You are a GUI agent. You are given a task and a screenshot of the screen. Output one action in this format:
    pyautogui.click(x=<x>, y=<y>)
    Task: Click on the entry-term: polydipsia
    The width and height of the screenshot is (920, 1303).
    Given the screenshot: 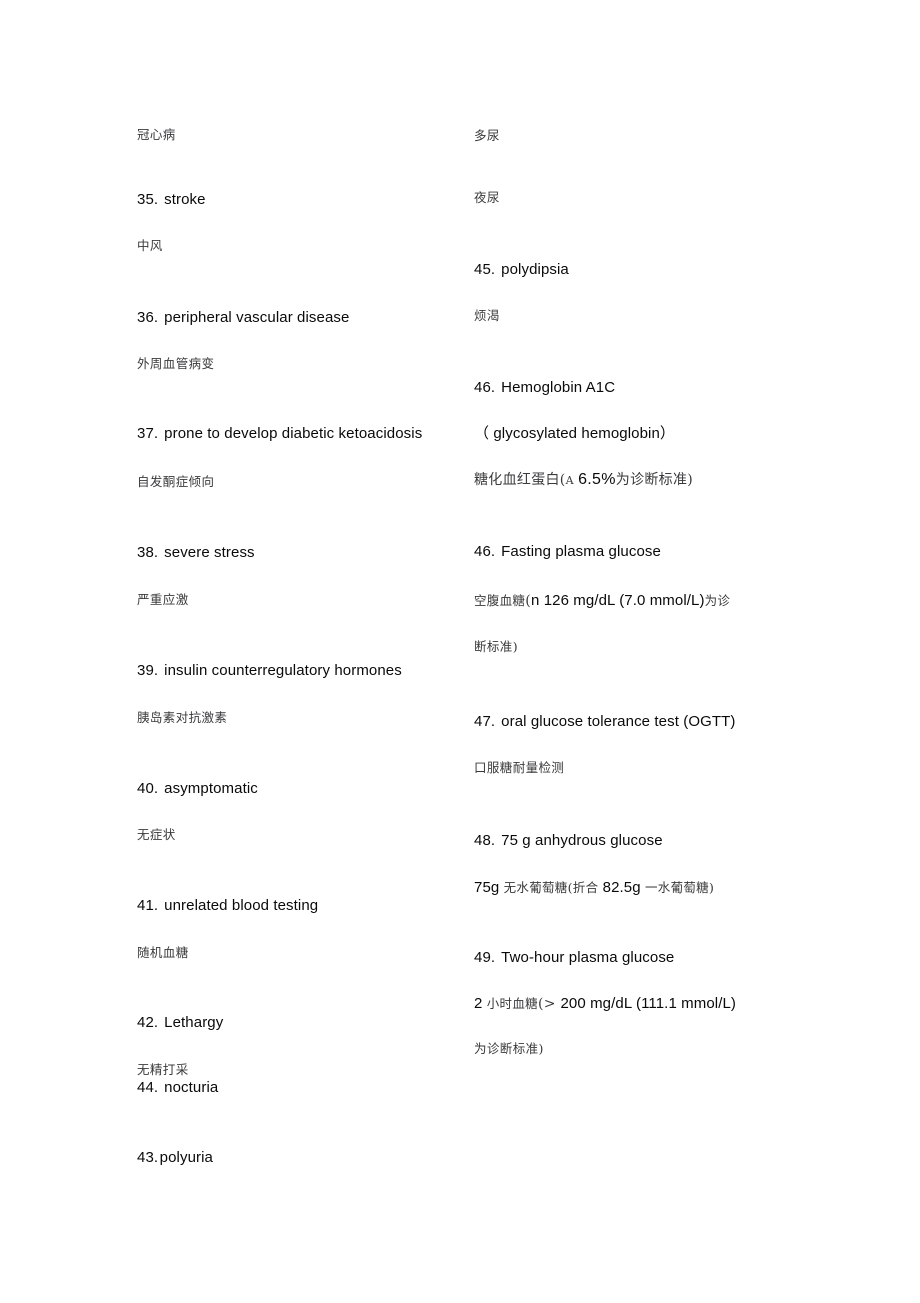 What is the action you would take?
    pyautogui.click(x=535, y=269)
    